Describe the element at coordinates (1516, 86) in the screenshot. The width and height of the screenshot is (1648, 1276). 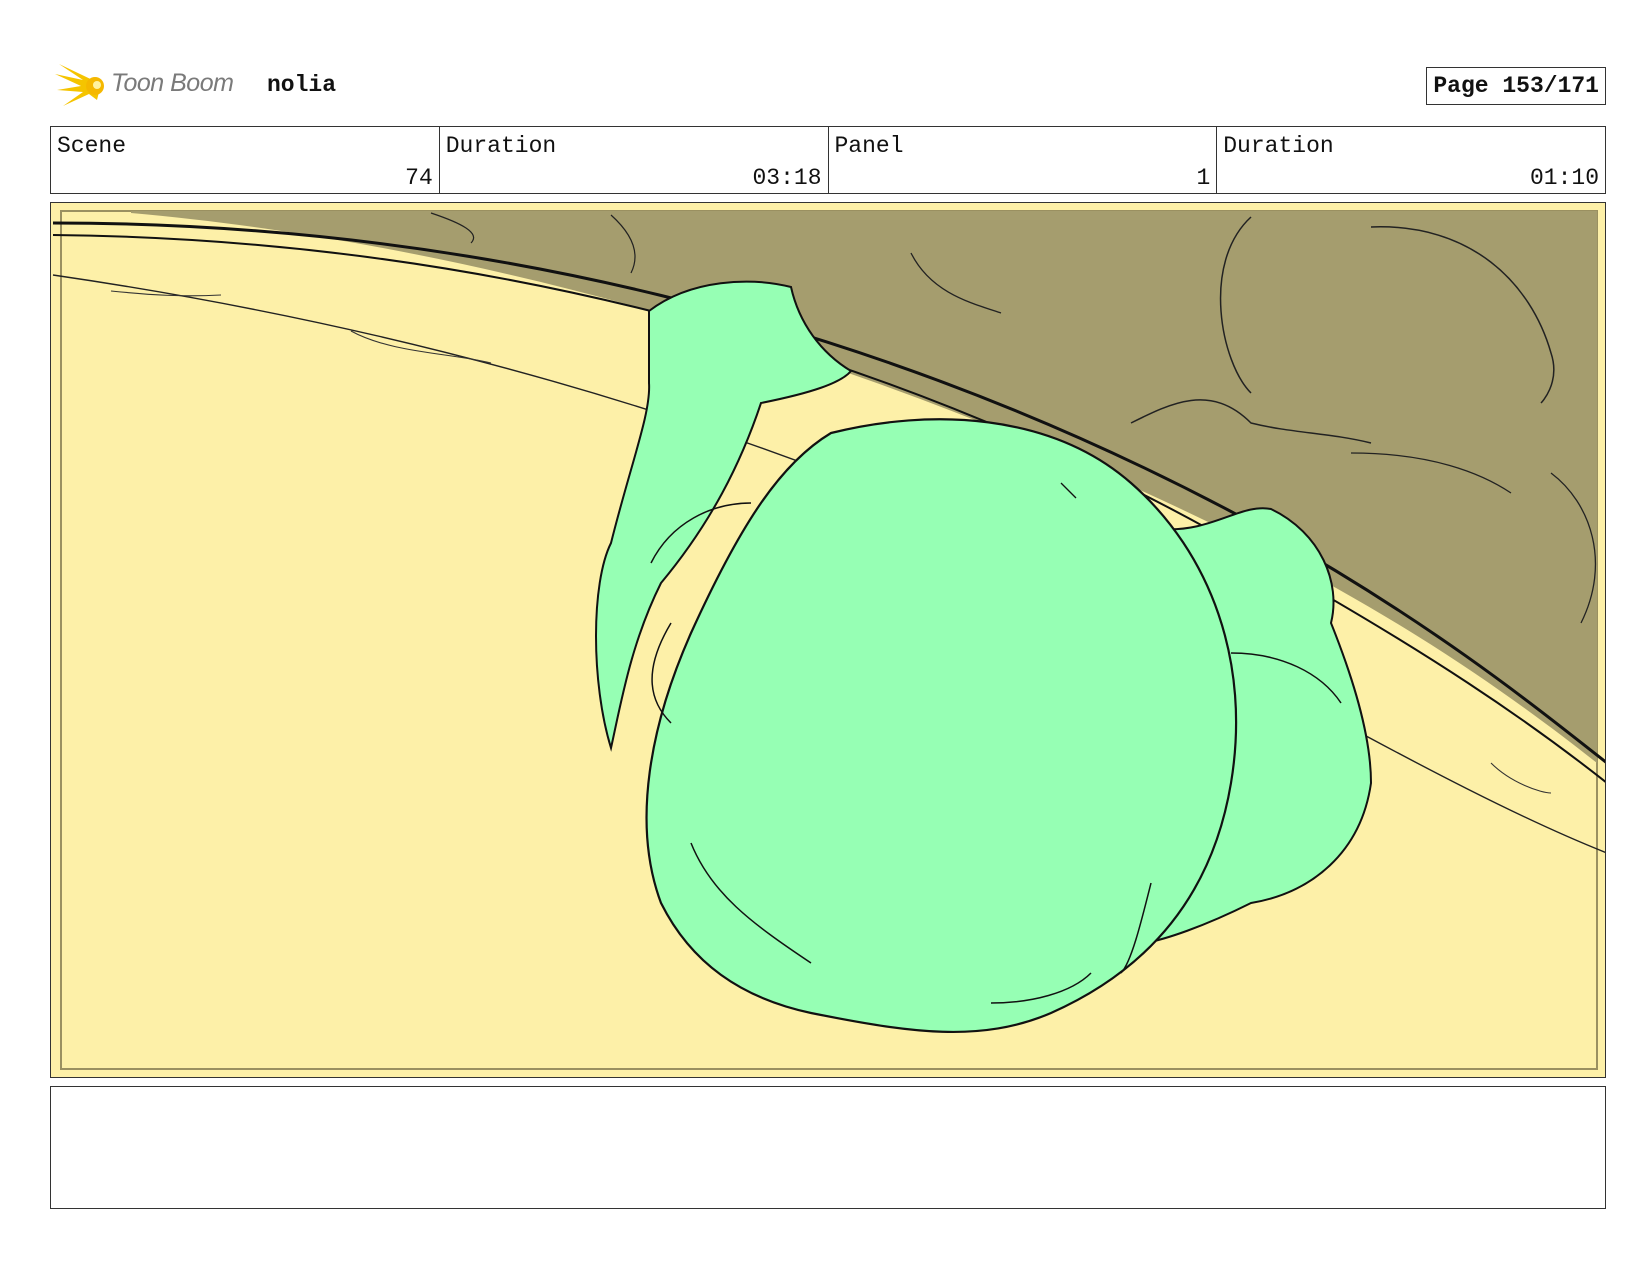
I see `page-number: Page 153/171` at that location.